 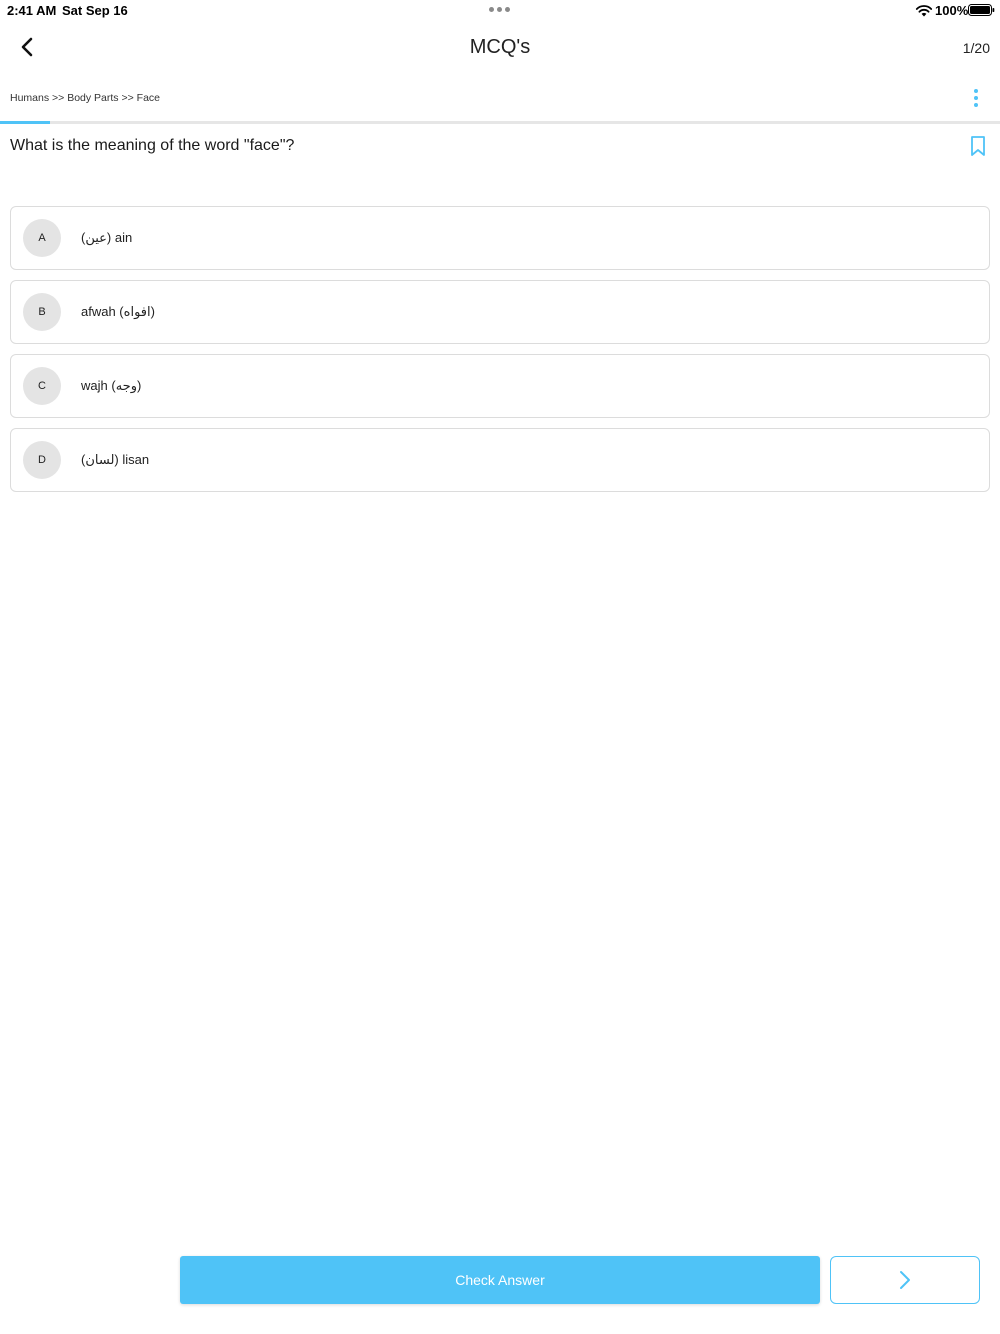 I want to click on page-title: MCQ's, so click(x=500, y=47).